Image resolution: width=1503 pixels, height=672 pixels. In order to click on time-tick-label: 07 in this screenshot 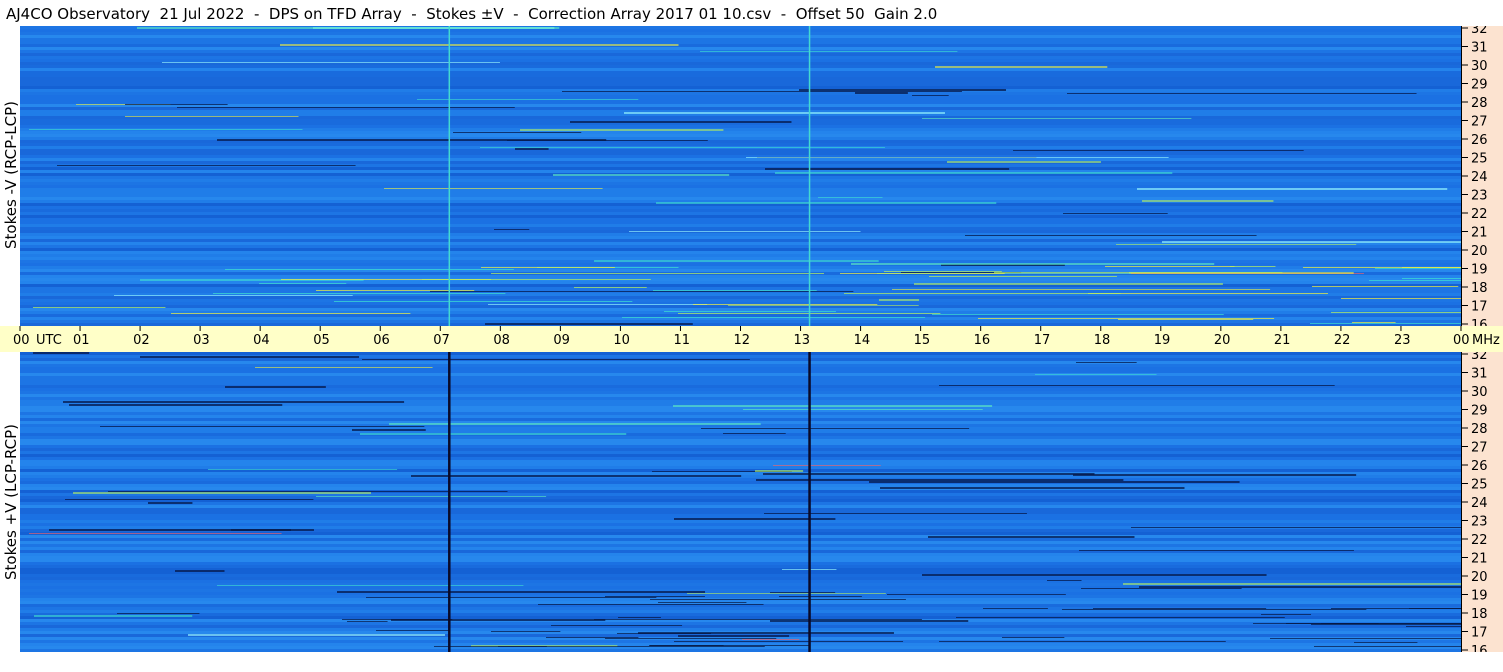, I will do `click(441, 340)`.